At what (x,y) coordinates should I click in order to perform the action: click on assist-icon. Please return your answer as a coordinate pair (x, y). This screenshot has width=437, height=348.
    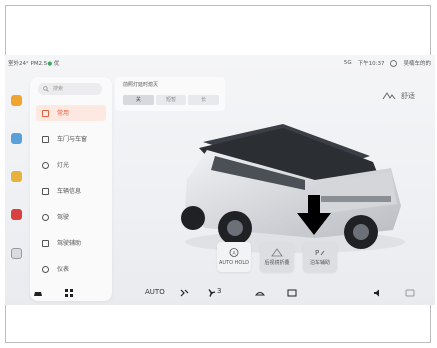
    Looking at the image, I should click on (45, 243).